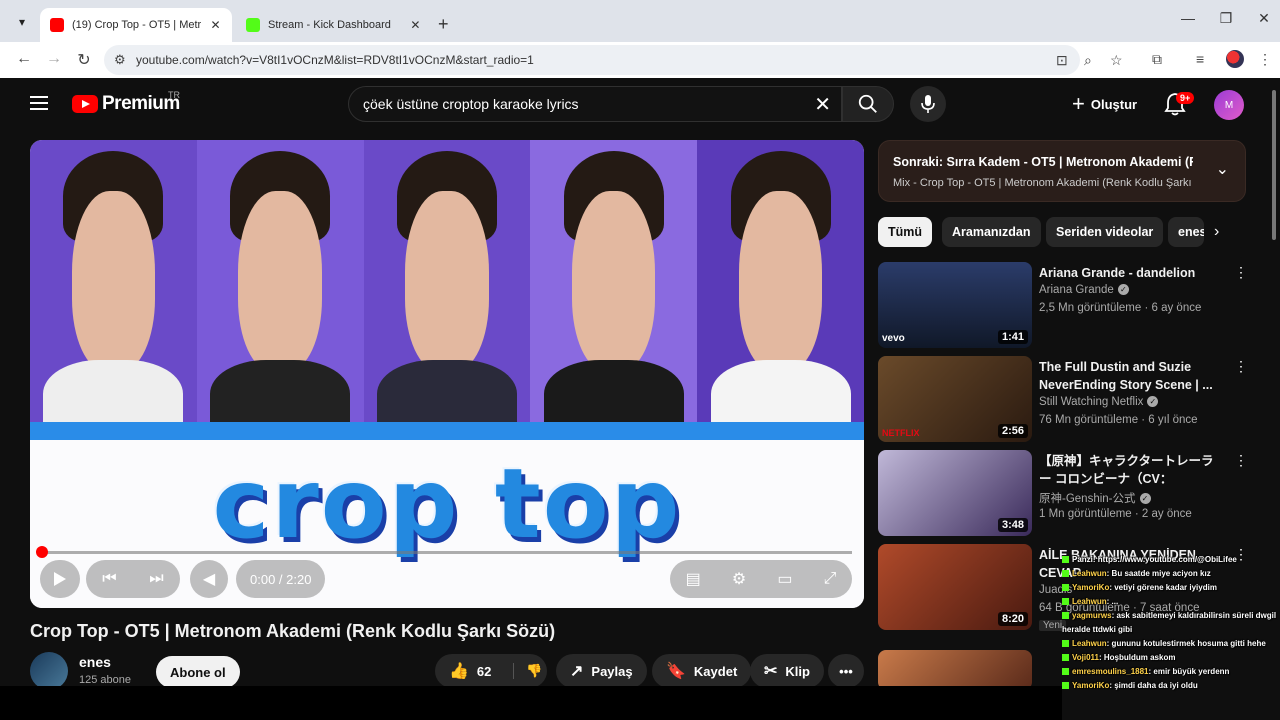  What do you see at coordinates (136, 25) in the screenshot?
I see `tab-youtube: (19) Crop Top - OT5 | Metronom ✕` at bounding box center [136, 25].